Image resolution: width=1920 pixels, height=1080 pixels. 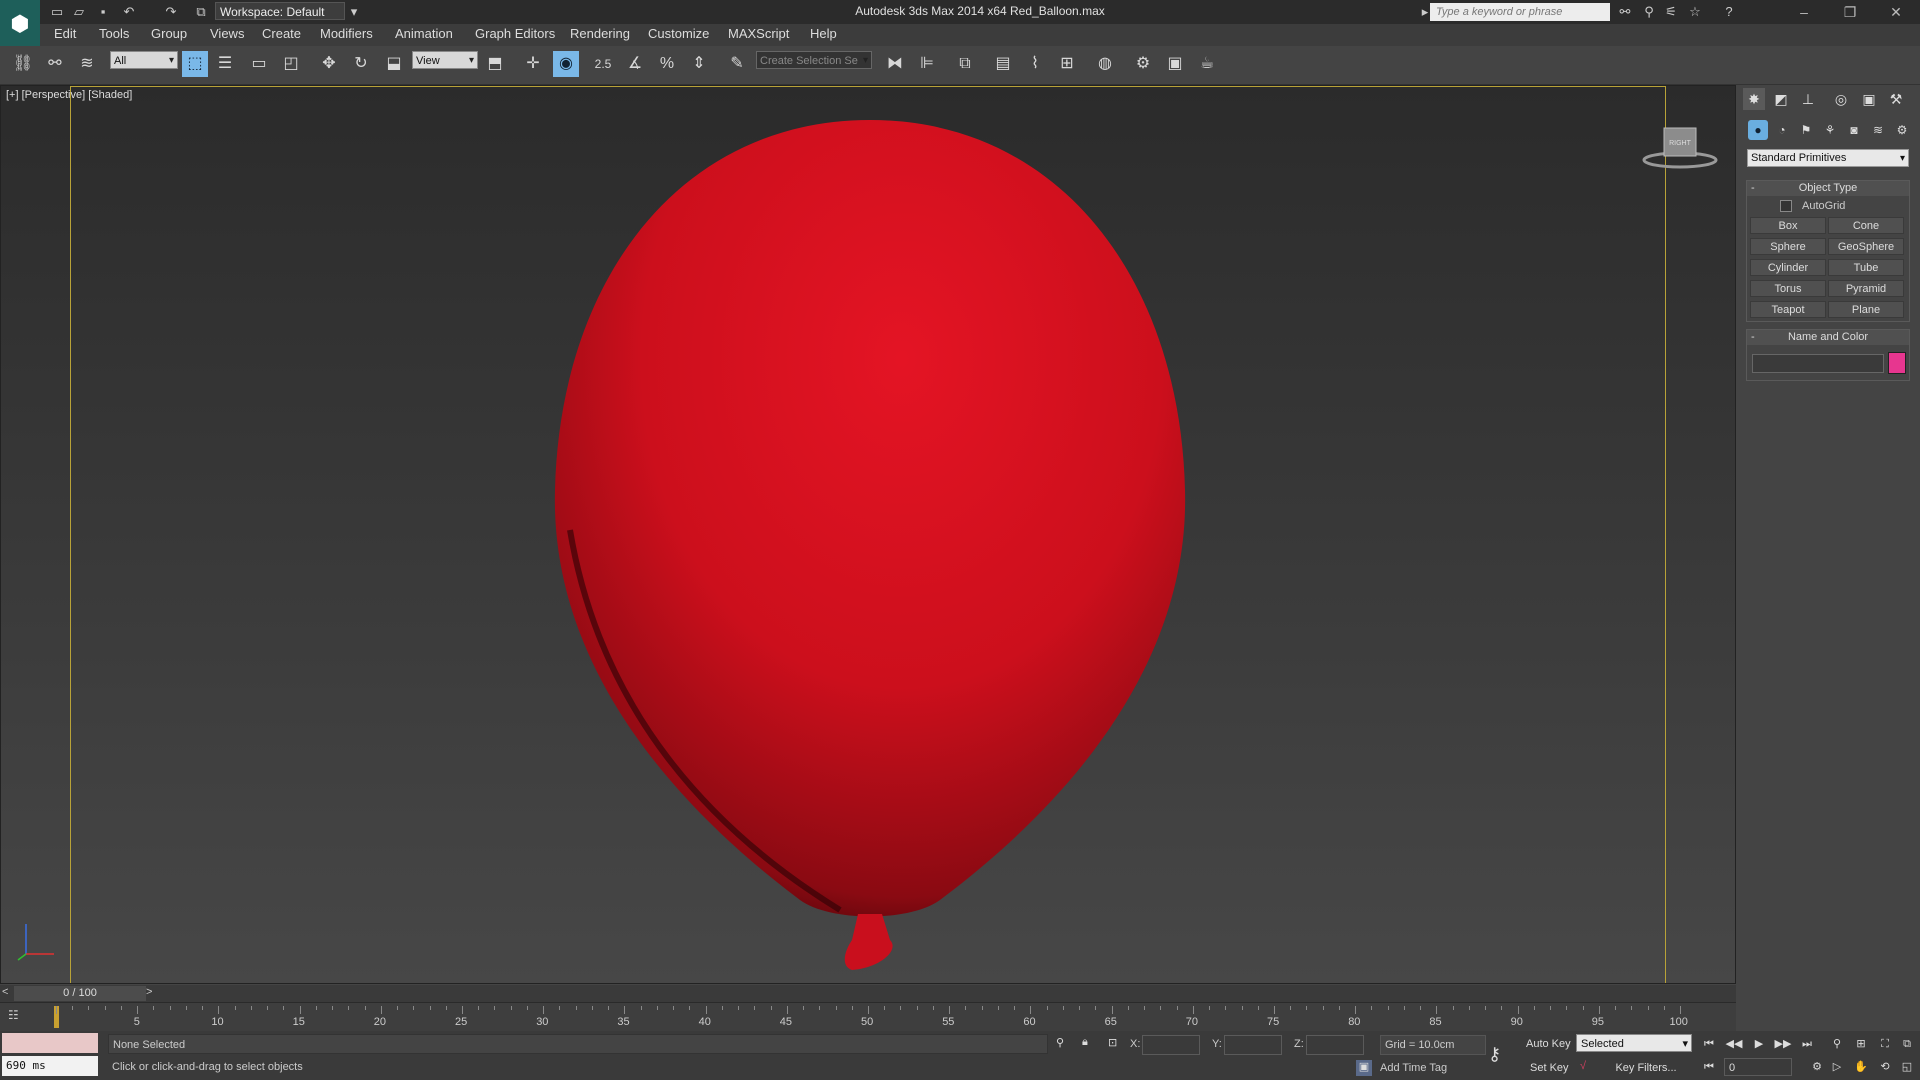 What do you see at coordinates (603, 64) in the screenshot?
I see `snaps-toggle-icon: 2.5` at bounding box center [603, 64].